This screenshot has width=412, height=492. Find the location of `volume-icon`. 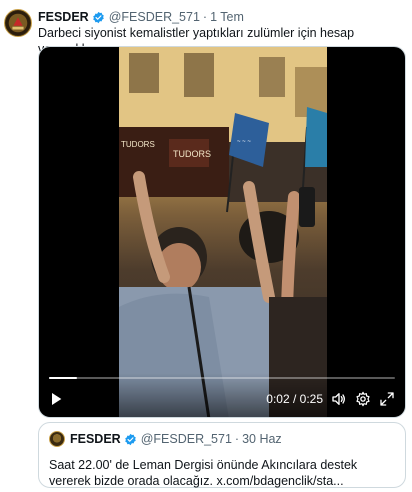

volume-icon is located at coordinates (339, 399).